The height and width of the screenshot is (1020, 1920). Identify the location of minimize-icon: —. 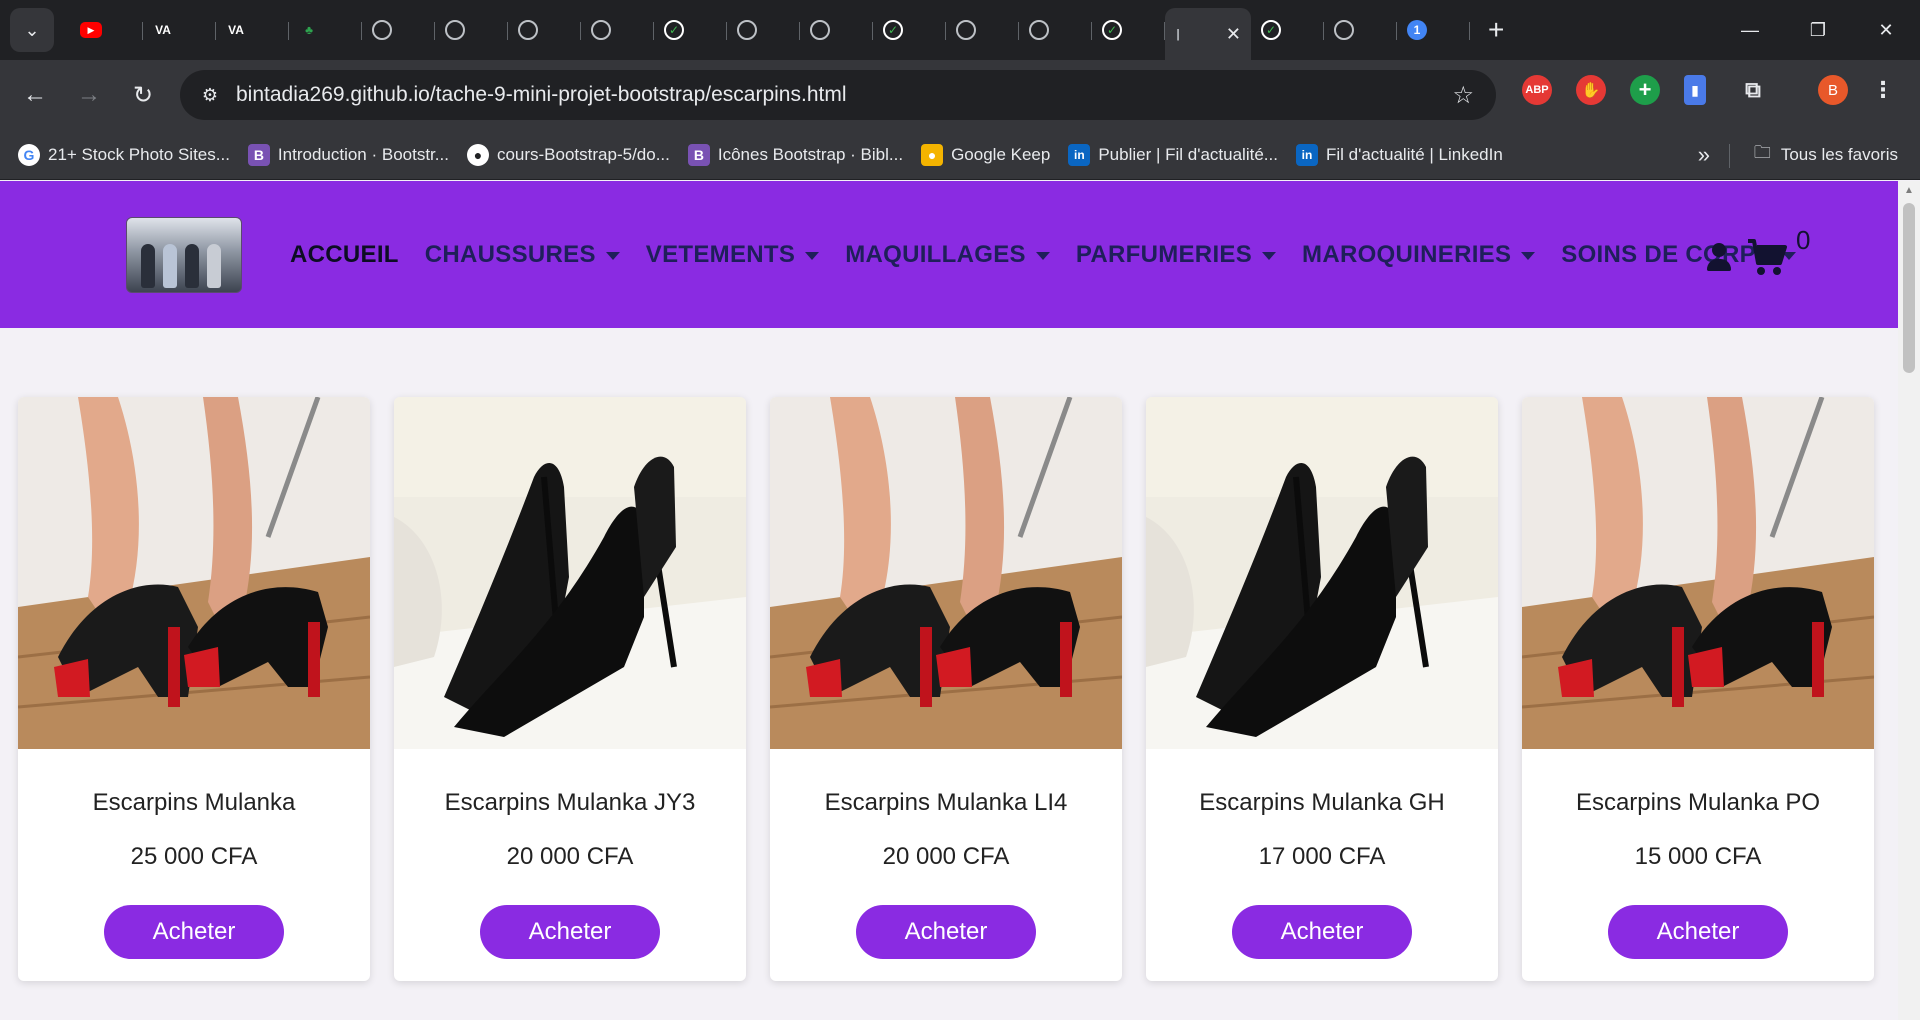
(1750, 30).